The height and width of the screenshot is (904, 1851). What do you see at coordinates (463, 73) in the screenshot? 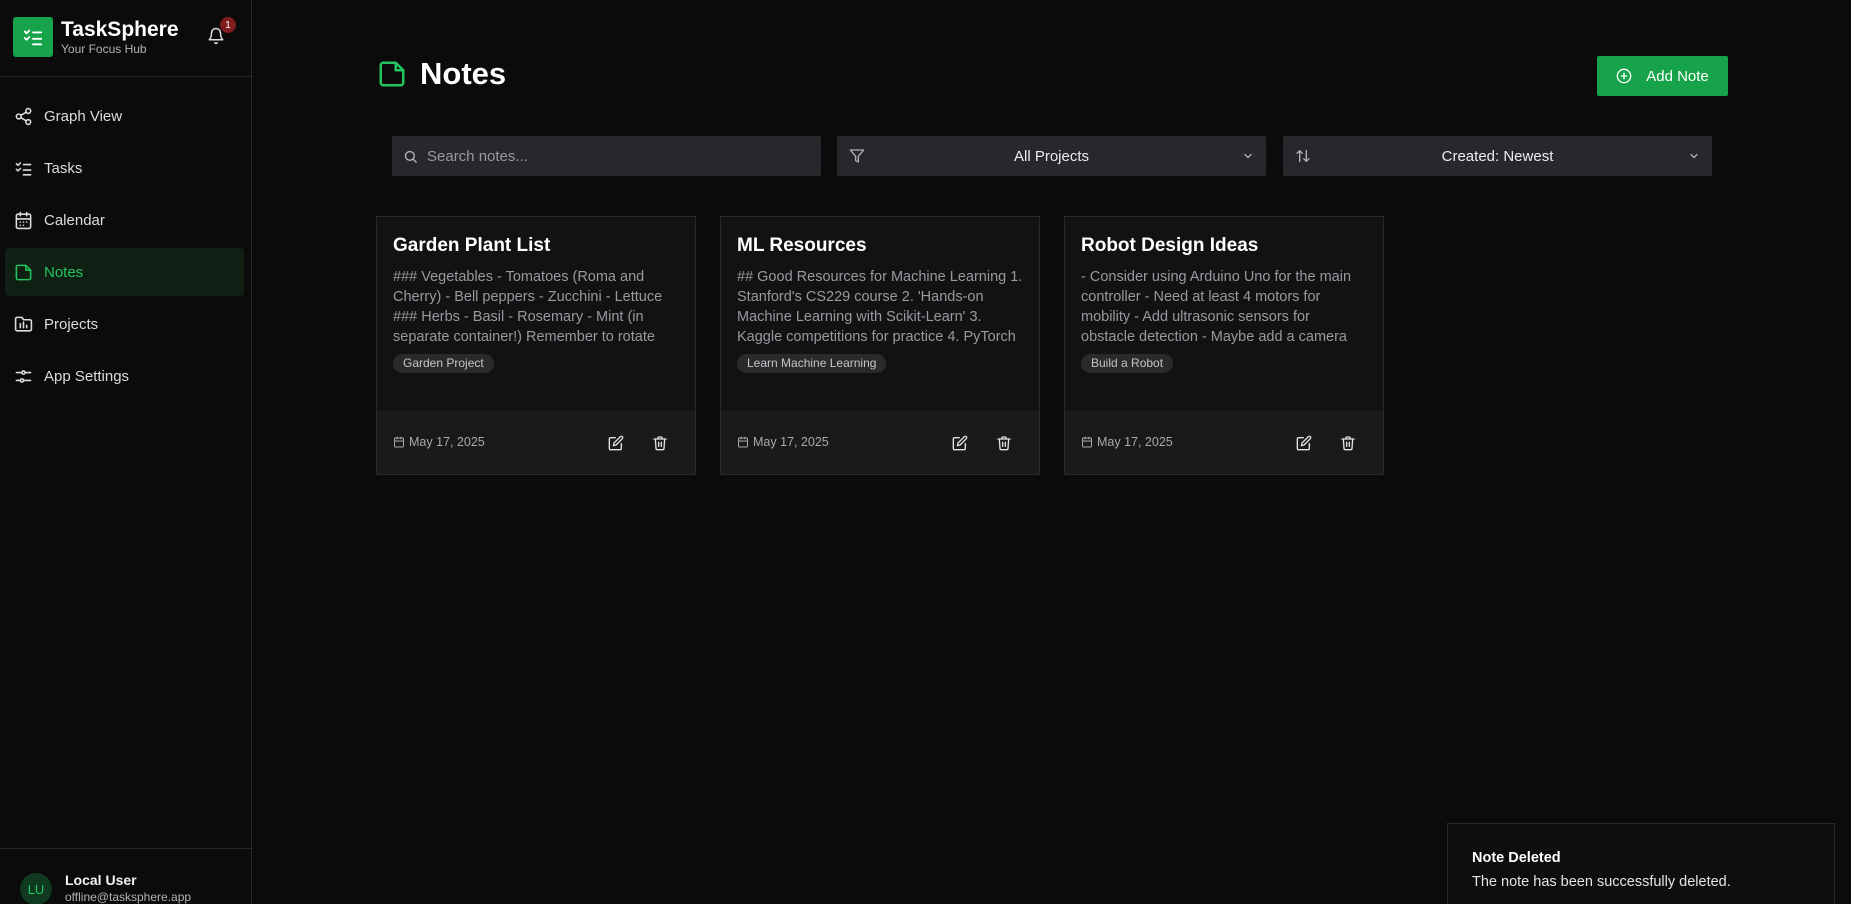
I see `page-title: Notes` at bounding box center [463, 73].